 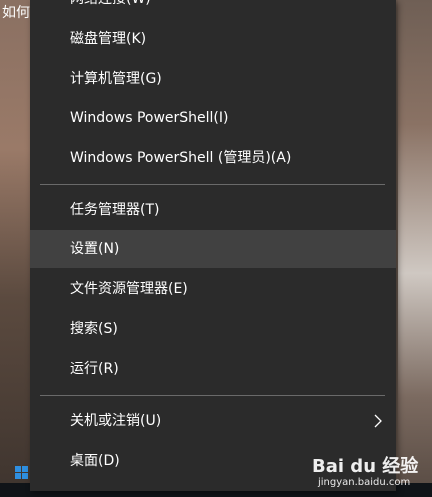 What do you see at coordinates (213, 249) in the screenshot?
I see `menu-item-settings: 设置(N)` at bounding box center [213, 249].